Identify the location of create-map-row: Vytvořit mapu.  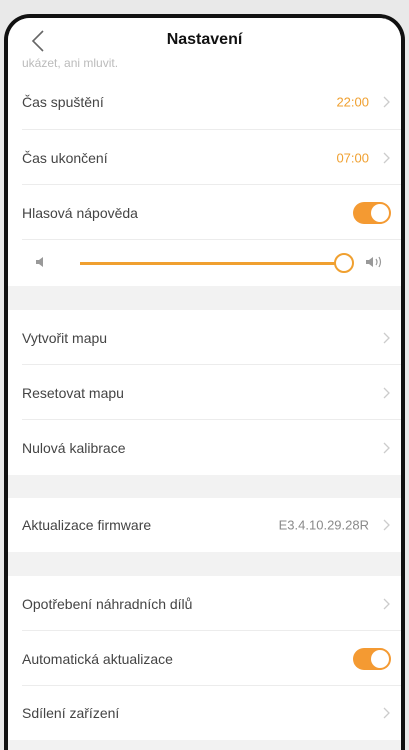
(204, 337).